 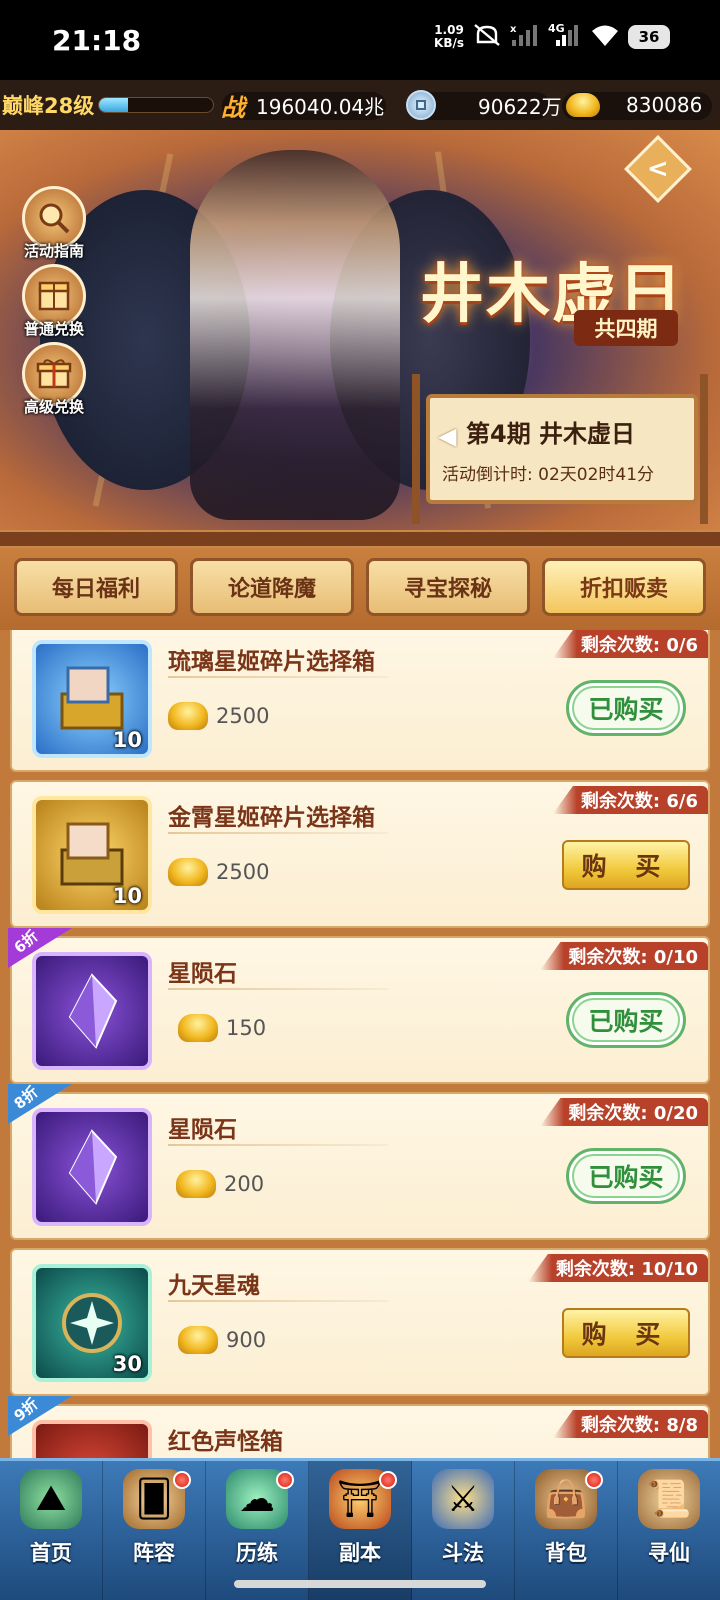 I want to click on price-value: 900, so click(x=246, y=1340).